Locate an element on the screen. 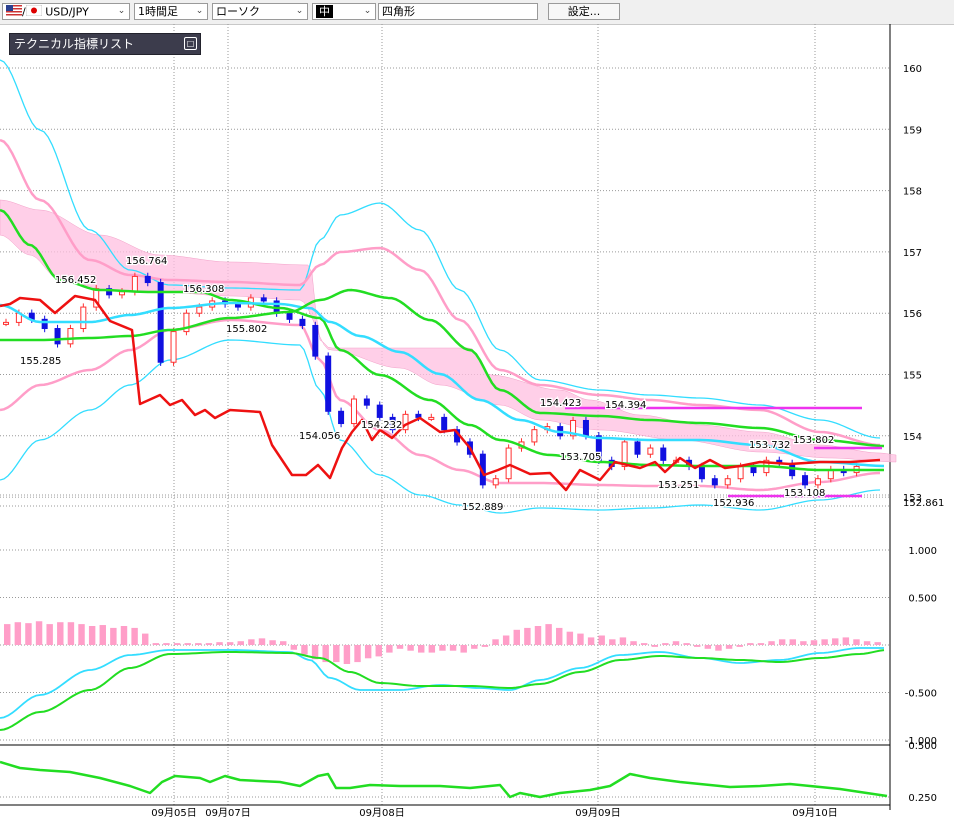 The image size is (954, 820). price-annotation: 154.394 is located at coordinates (625, 405).